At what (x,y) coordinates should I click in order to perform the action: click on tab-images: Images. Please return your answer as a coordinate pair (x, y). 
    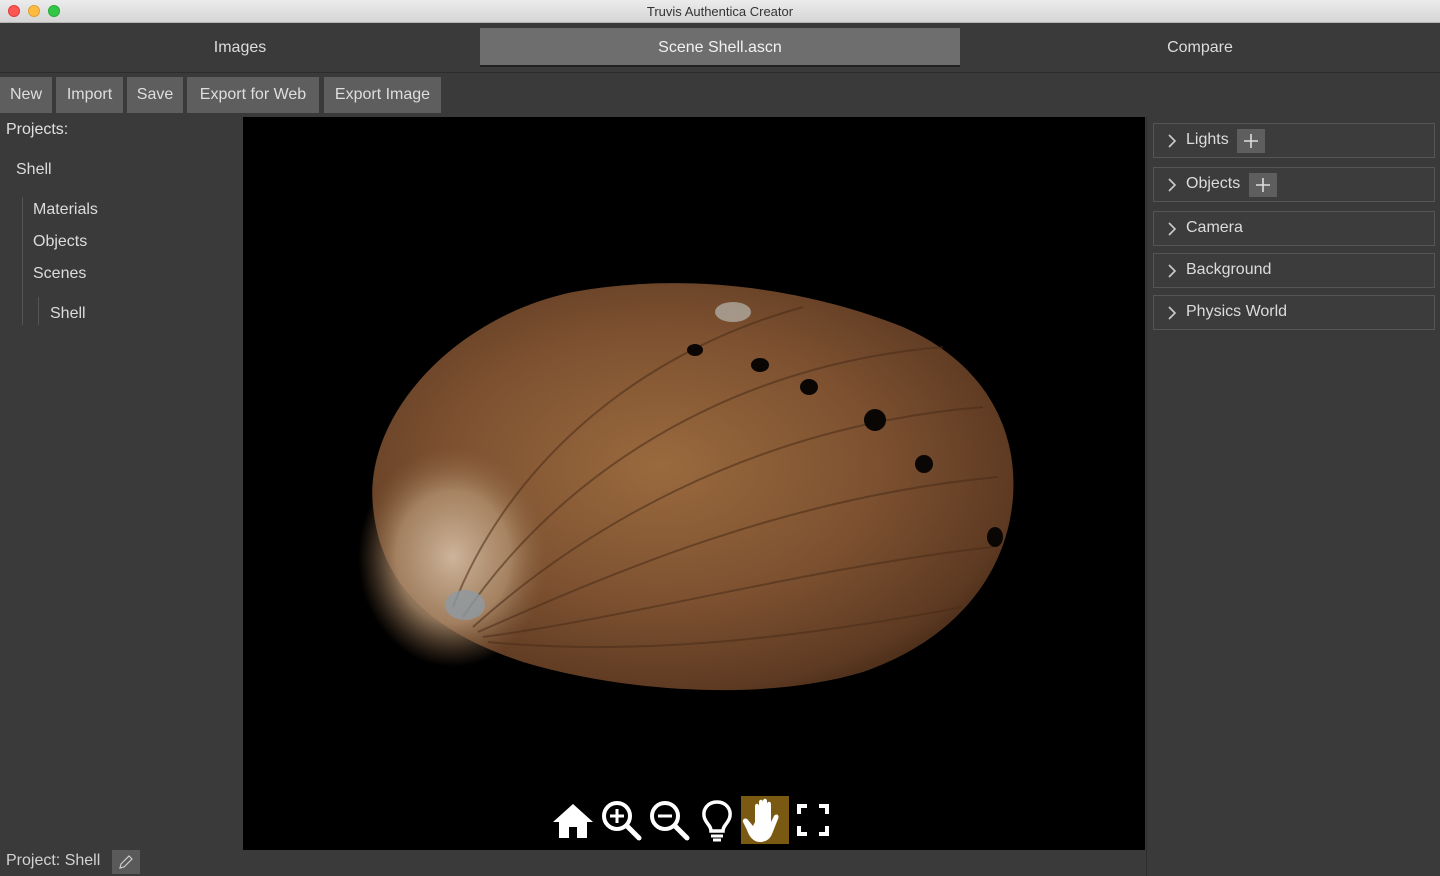
    Looking at the image, I should click on (240, 47).